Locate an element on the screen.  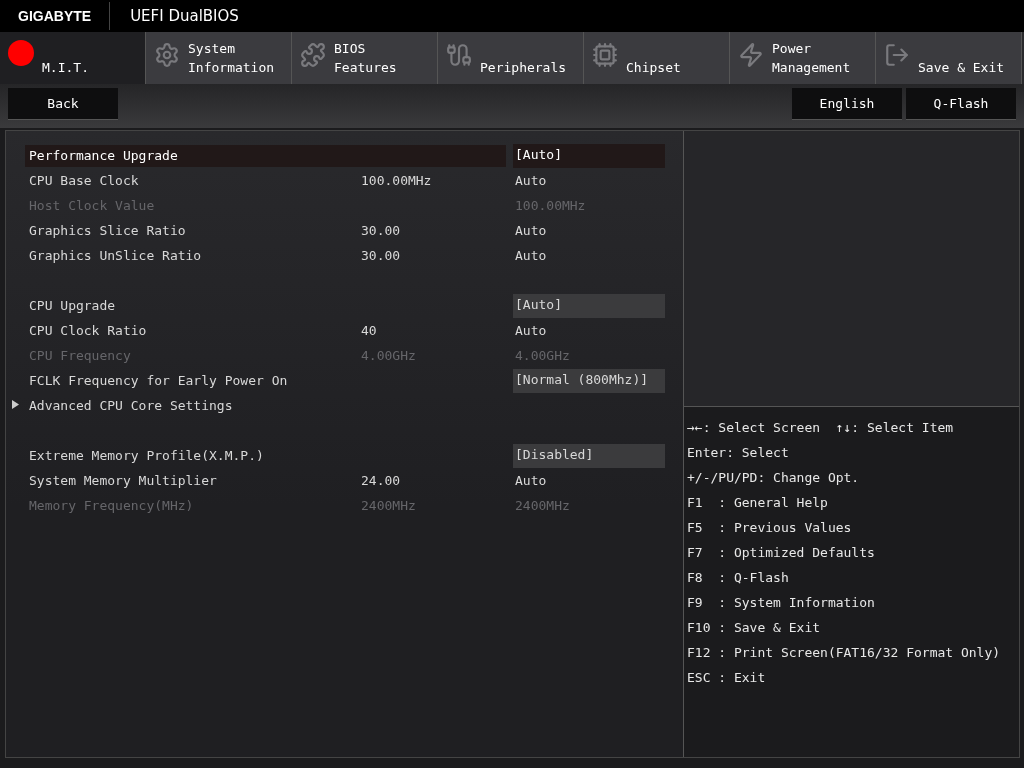
help-line: F1 : General Help is located at coordinates (758, 503).